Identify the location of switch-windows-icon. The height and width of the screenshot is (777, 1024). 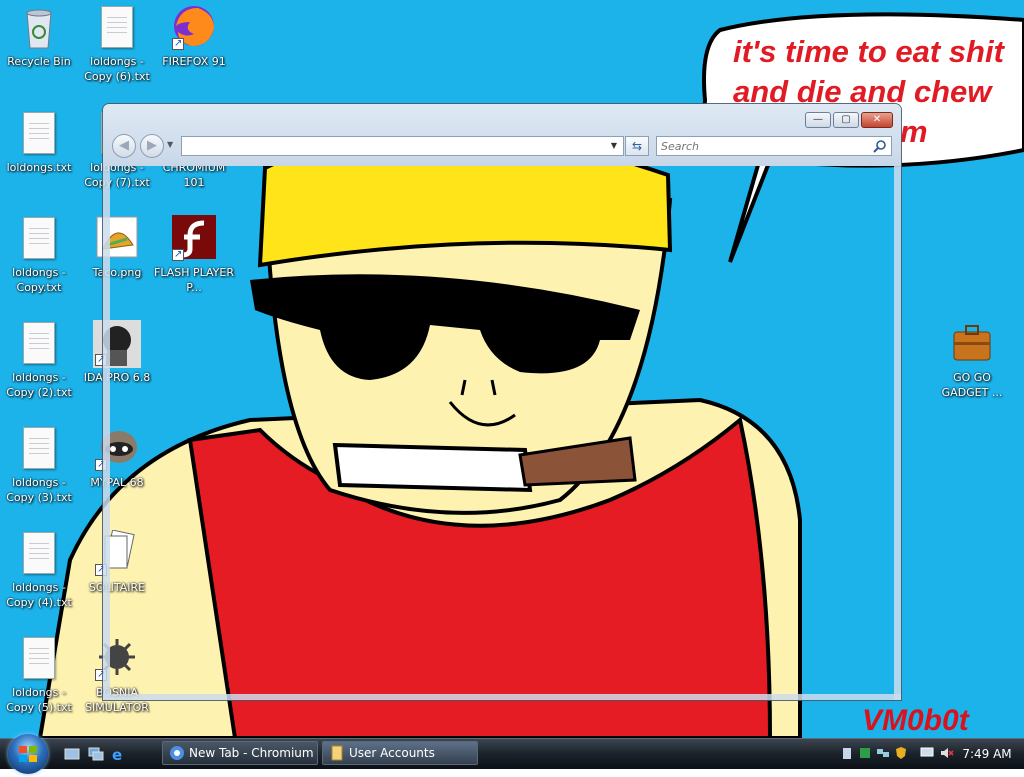
(96, 754).